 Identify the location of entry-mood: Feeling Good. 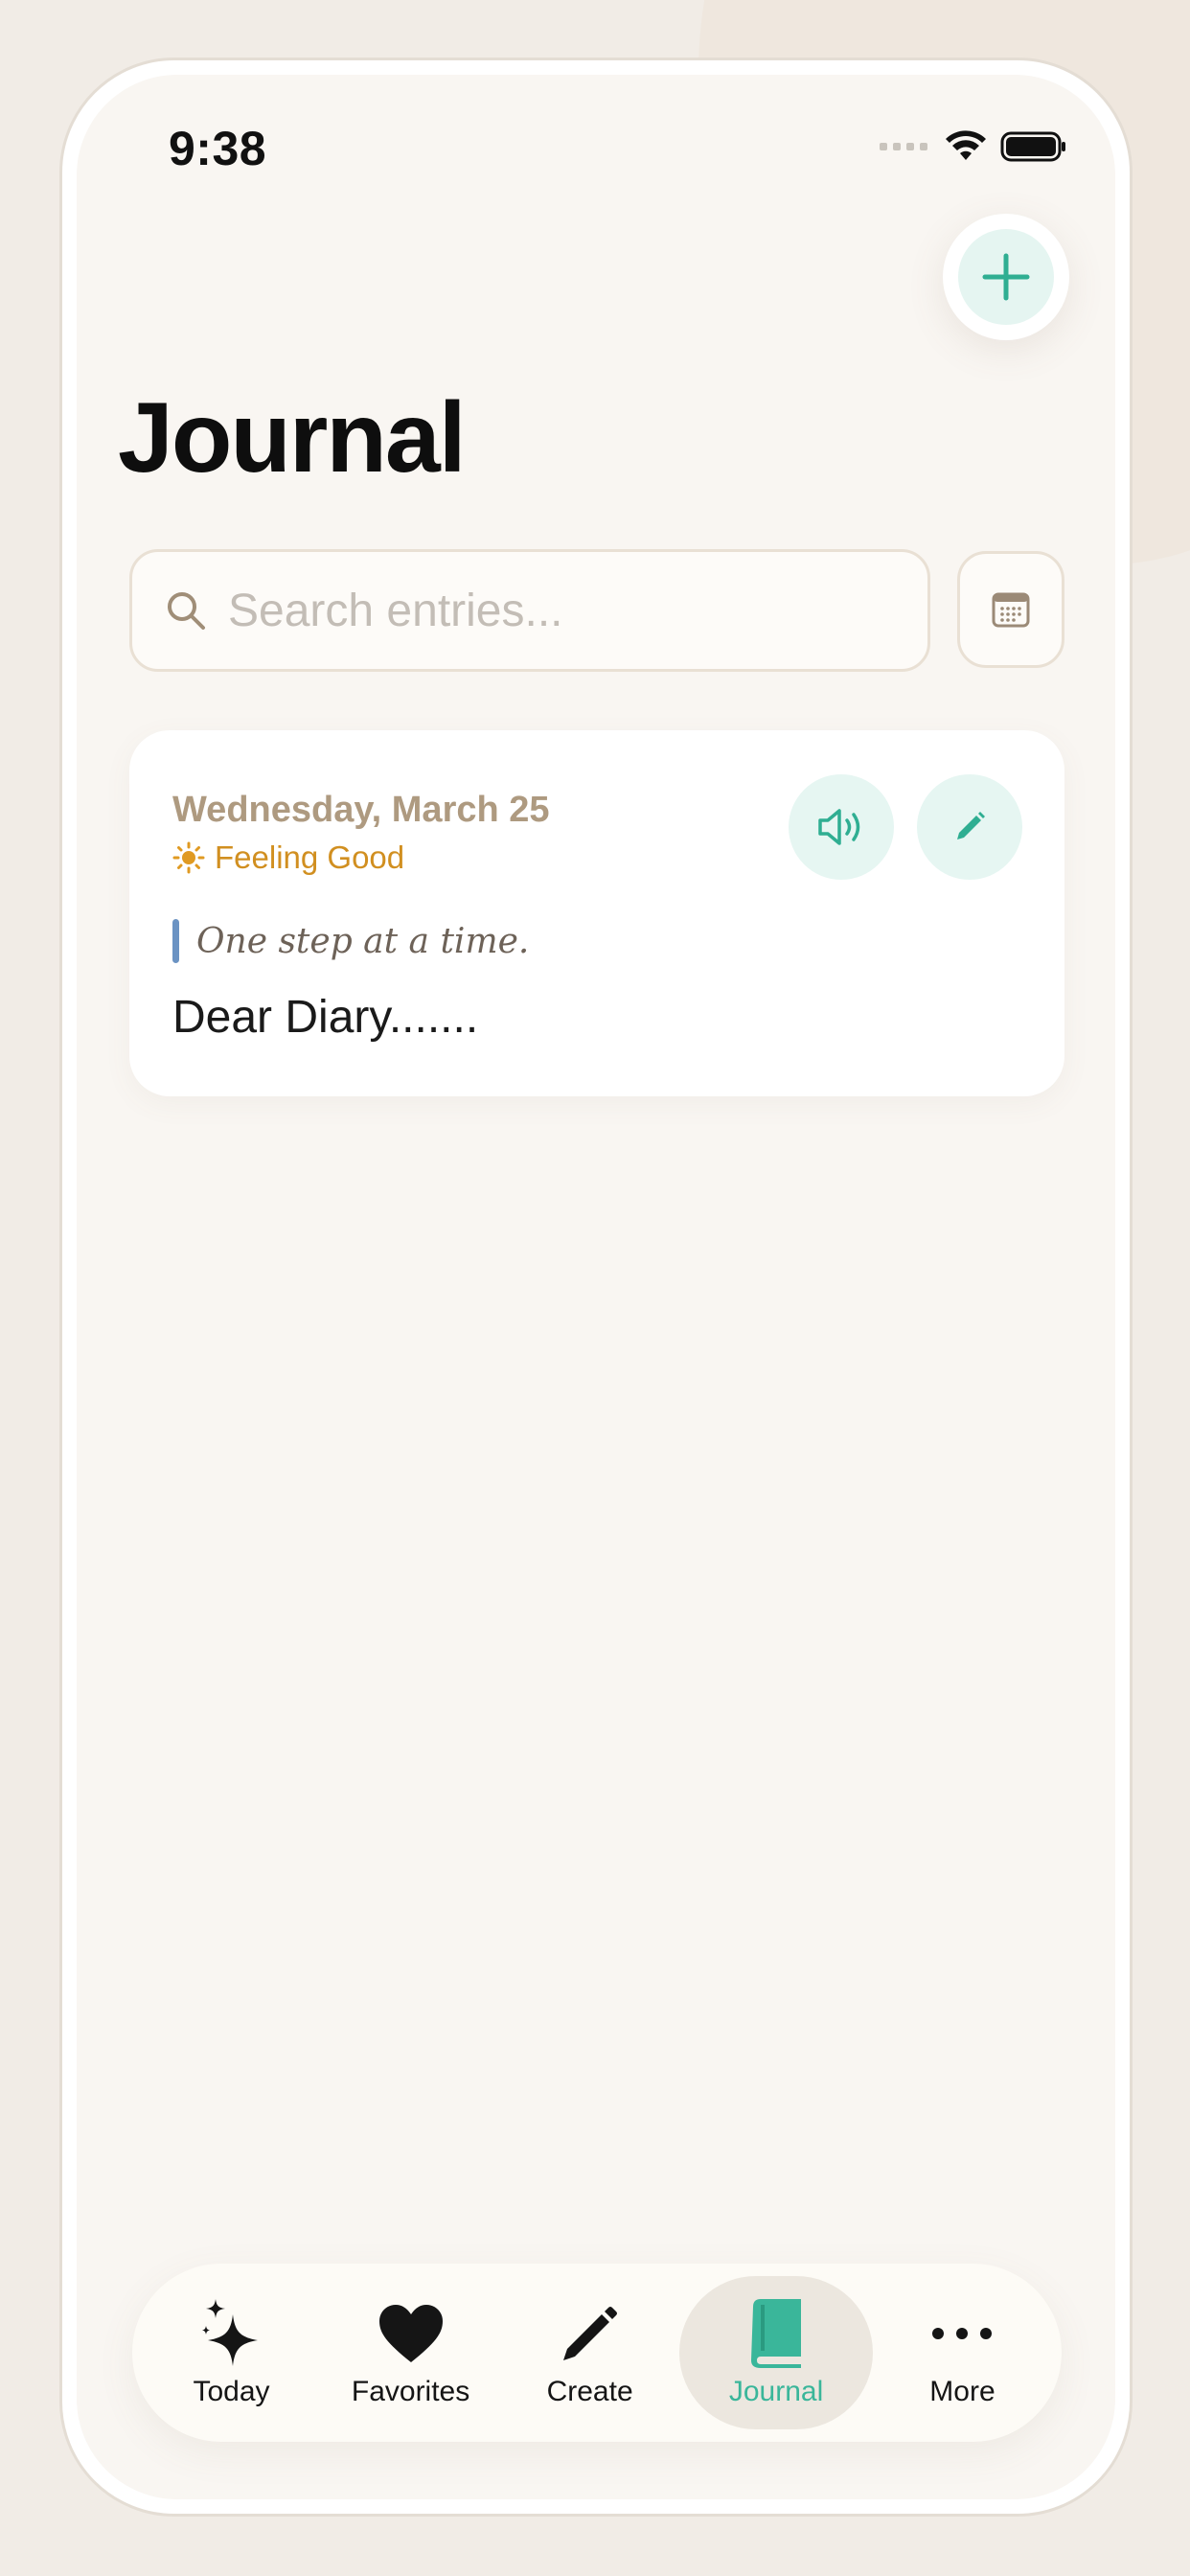
(288, 858).